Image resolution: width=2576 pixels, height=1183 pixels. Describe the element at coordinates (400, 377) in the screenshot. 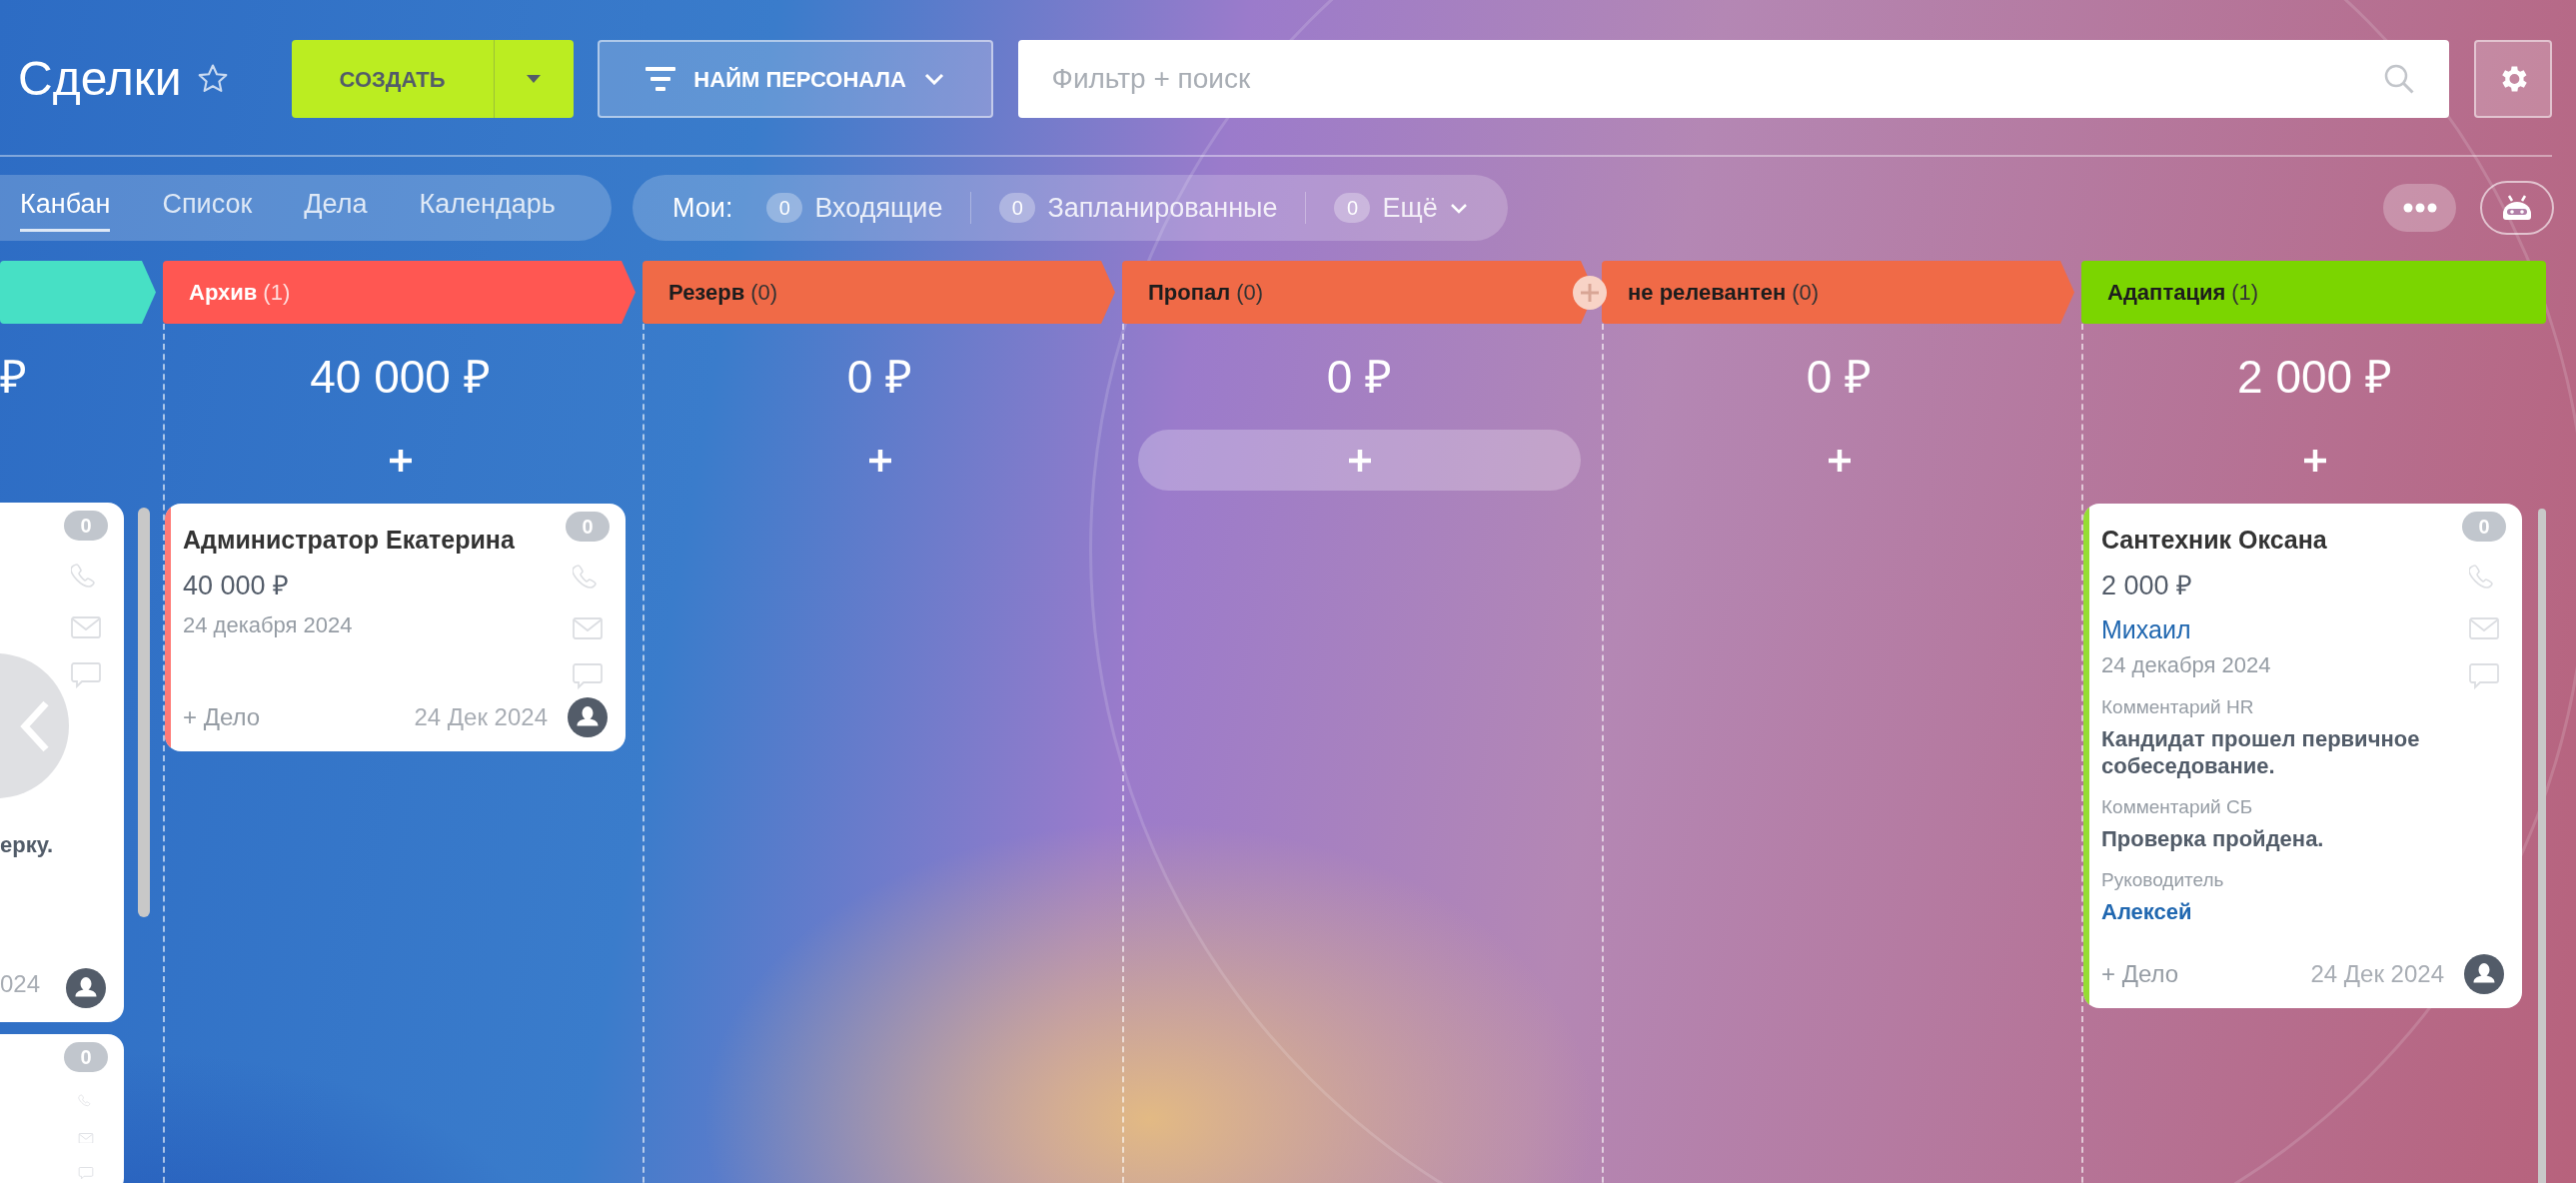

I see `column-total: 40 000 ₽` at that location.